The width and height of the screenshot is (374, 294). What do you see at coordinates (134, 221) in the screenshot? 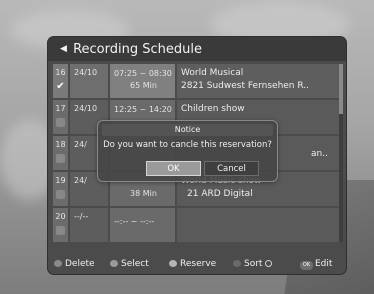
I see `time-range: --:-- ~ --:--` at bounding box center [134, 221].